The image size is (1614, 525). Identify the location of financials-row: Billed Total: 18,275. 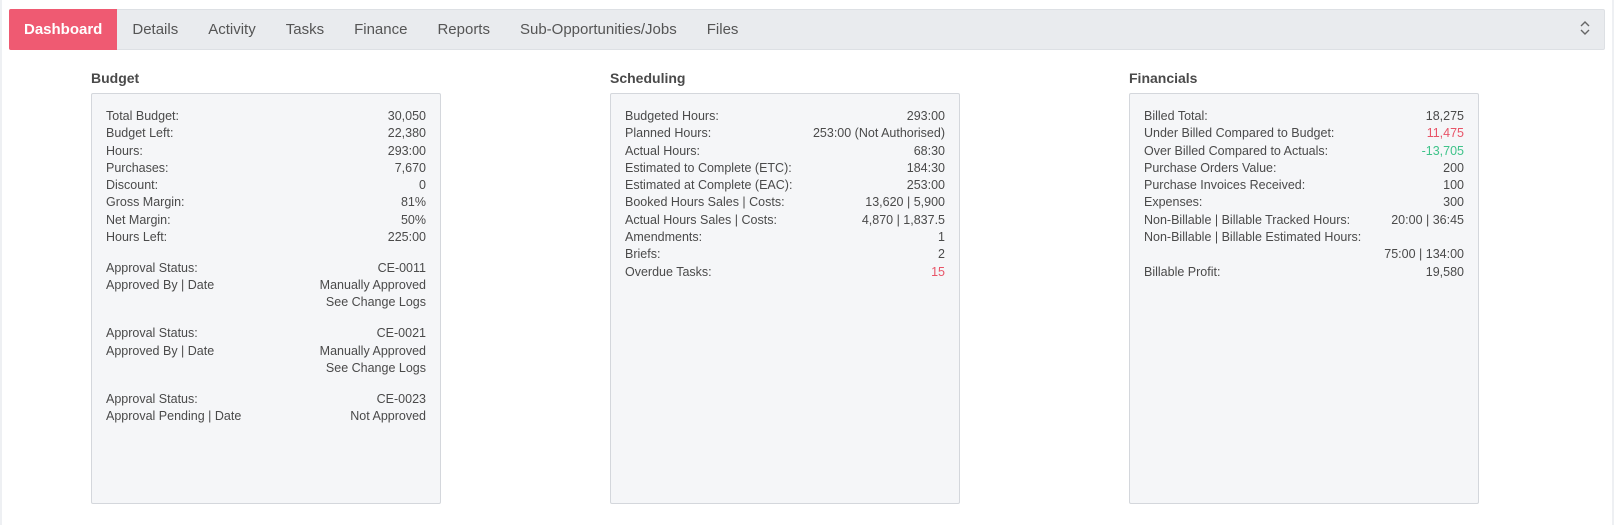
(1304, 116).